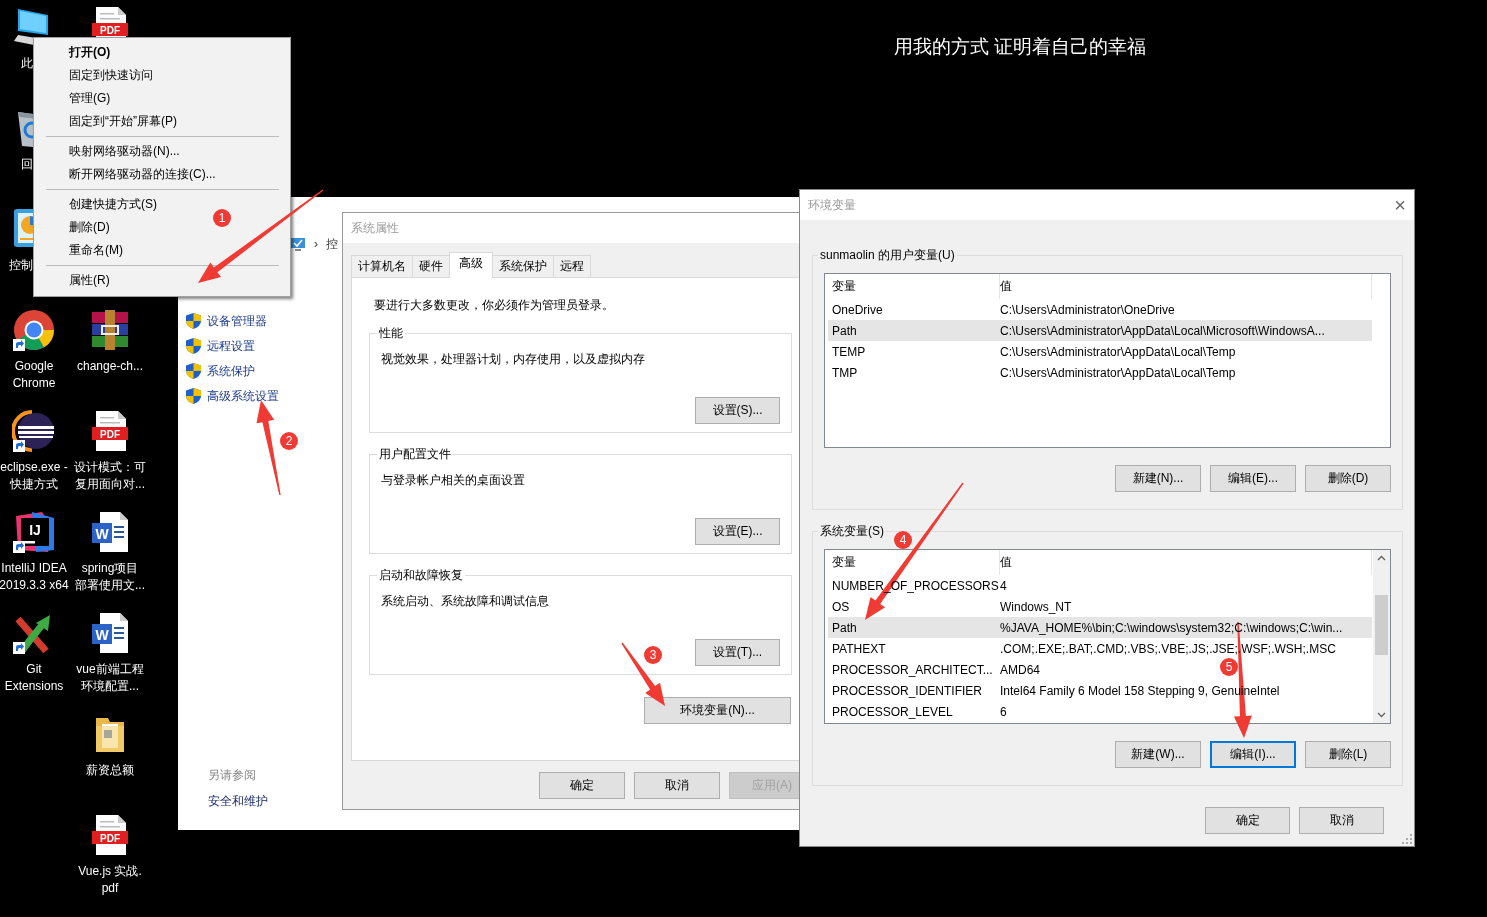 Image resolution: width=1487 pixels, height=917 pixels. I want to click on variable-value: Windows_NT, so click(1036, 606).